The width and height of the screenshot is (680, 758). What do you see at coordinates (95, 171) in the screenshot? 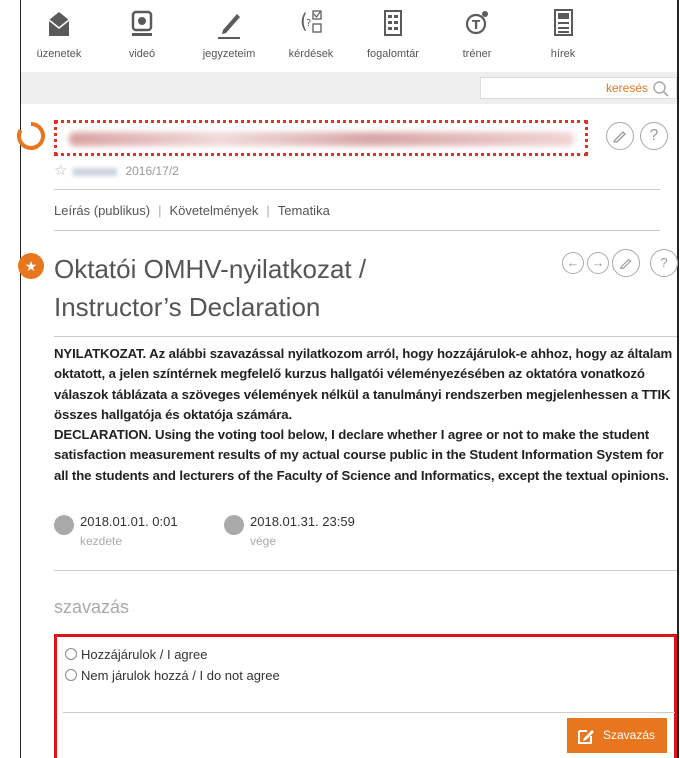
I see `redacted-code` at bounding box center [95, 171].